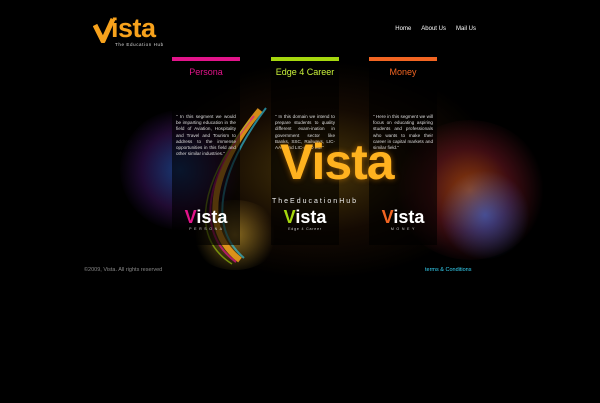 The height and width of the screenshot is (403, 600). What do you see at coordinates (305, 229) in the screenshot?
I see `mini-logo-sub: Edge 4 Career` at bounding box center [305, 229].